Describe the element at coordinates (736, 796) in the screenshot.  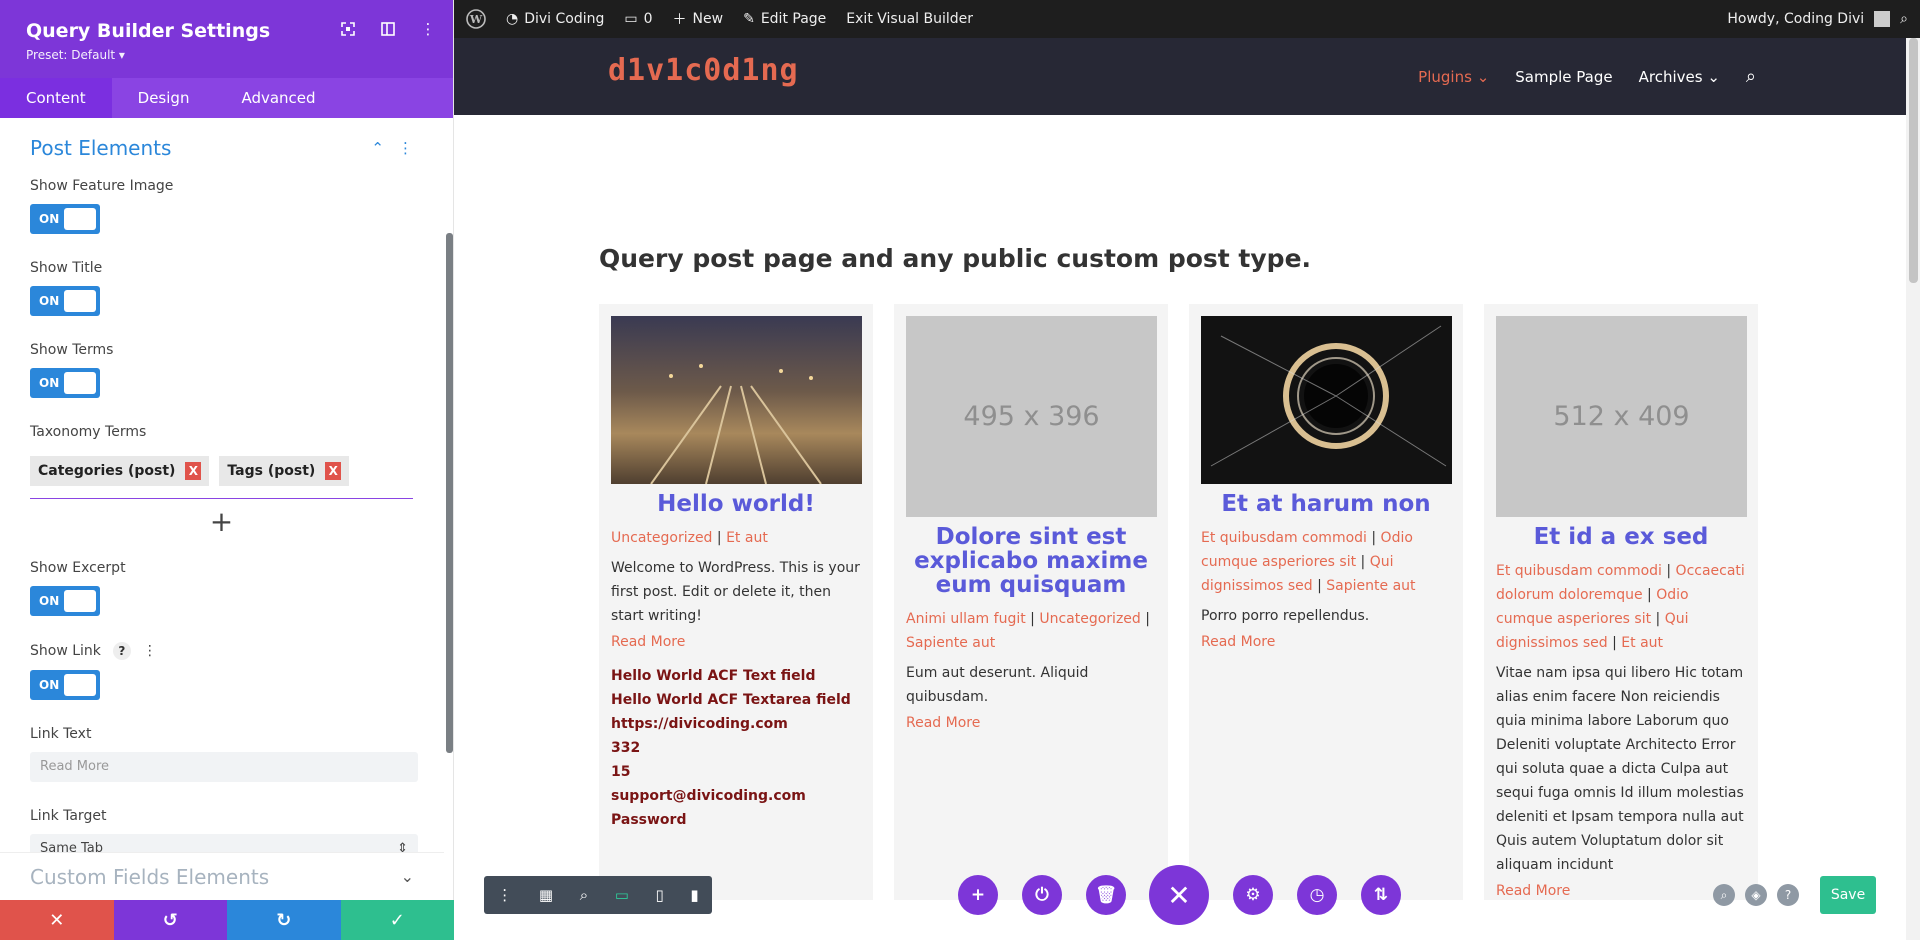
I see `acf-email-field: support@divicoding.com` at that location.